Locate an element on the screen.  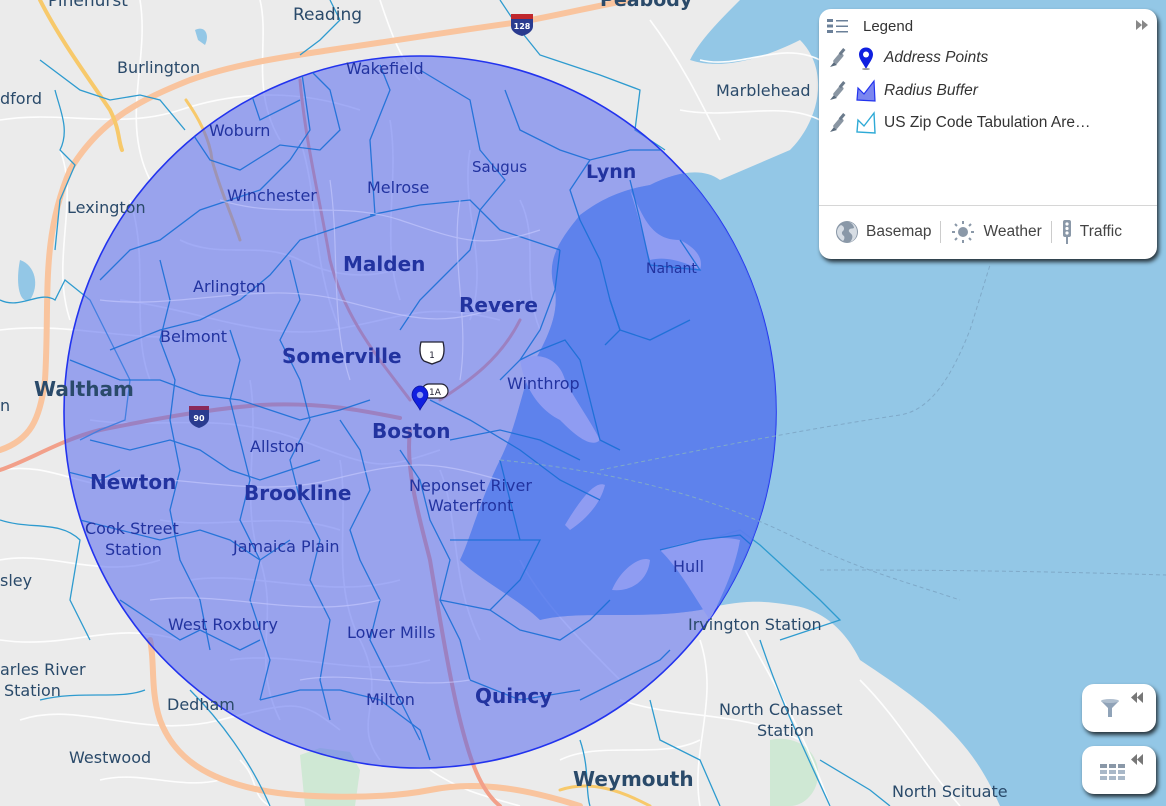
label-pinehurst: Pinehurst is located at coordinates (88, 5).